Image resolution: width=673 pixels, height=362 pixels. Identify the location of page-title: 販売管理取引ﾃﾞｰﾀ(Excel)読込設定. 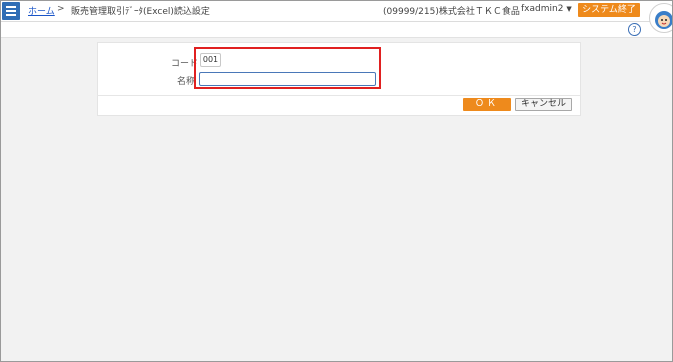
(140, 12).